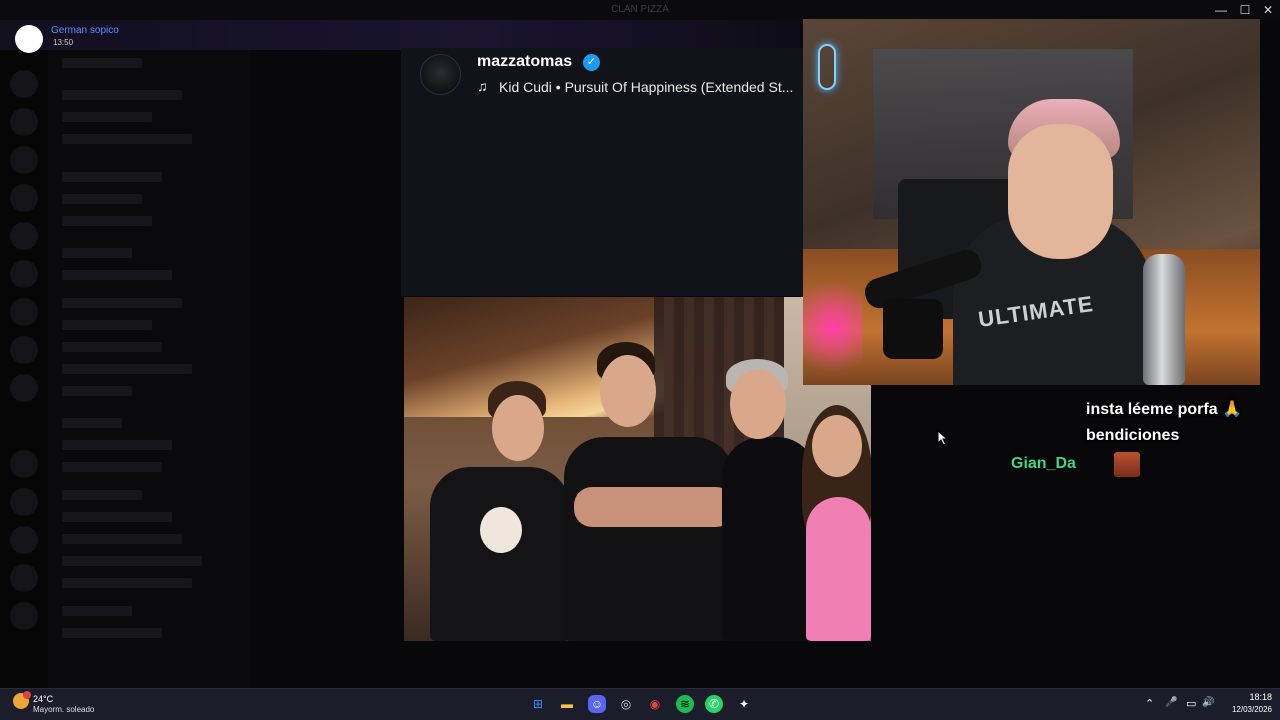 The width and height of the screenshot is (1280, 720). I want to click on neon-sign-icon, so click(827, 67).